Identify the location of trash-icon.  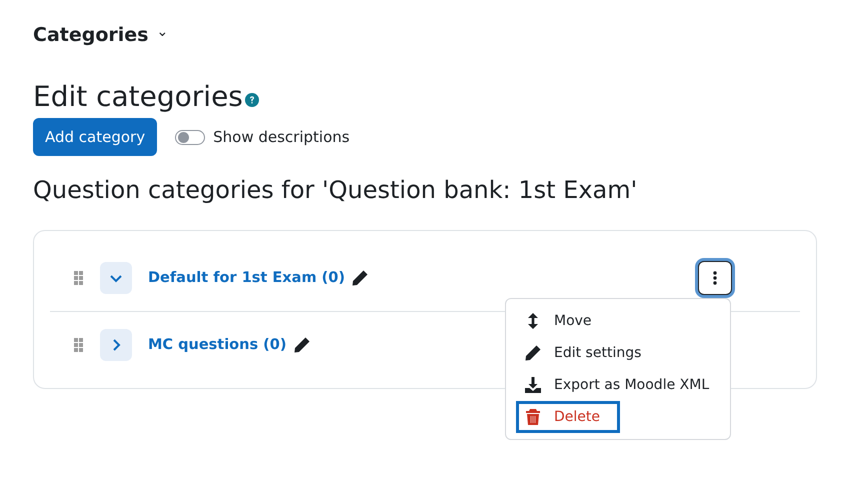
(533, 417).